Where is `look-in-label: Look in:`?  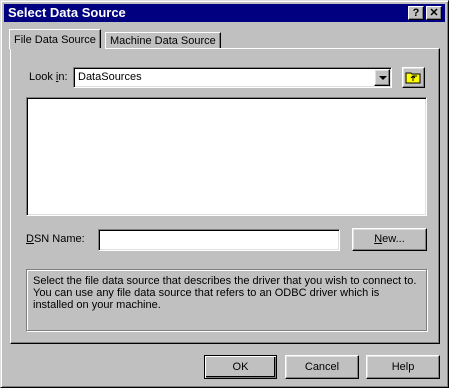
look-in-label: Look in: is located at coordinates (48, 77).